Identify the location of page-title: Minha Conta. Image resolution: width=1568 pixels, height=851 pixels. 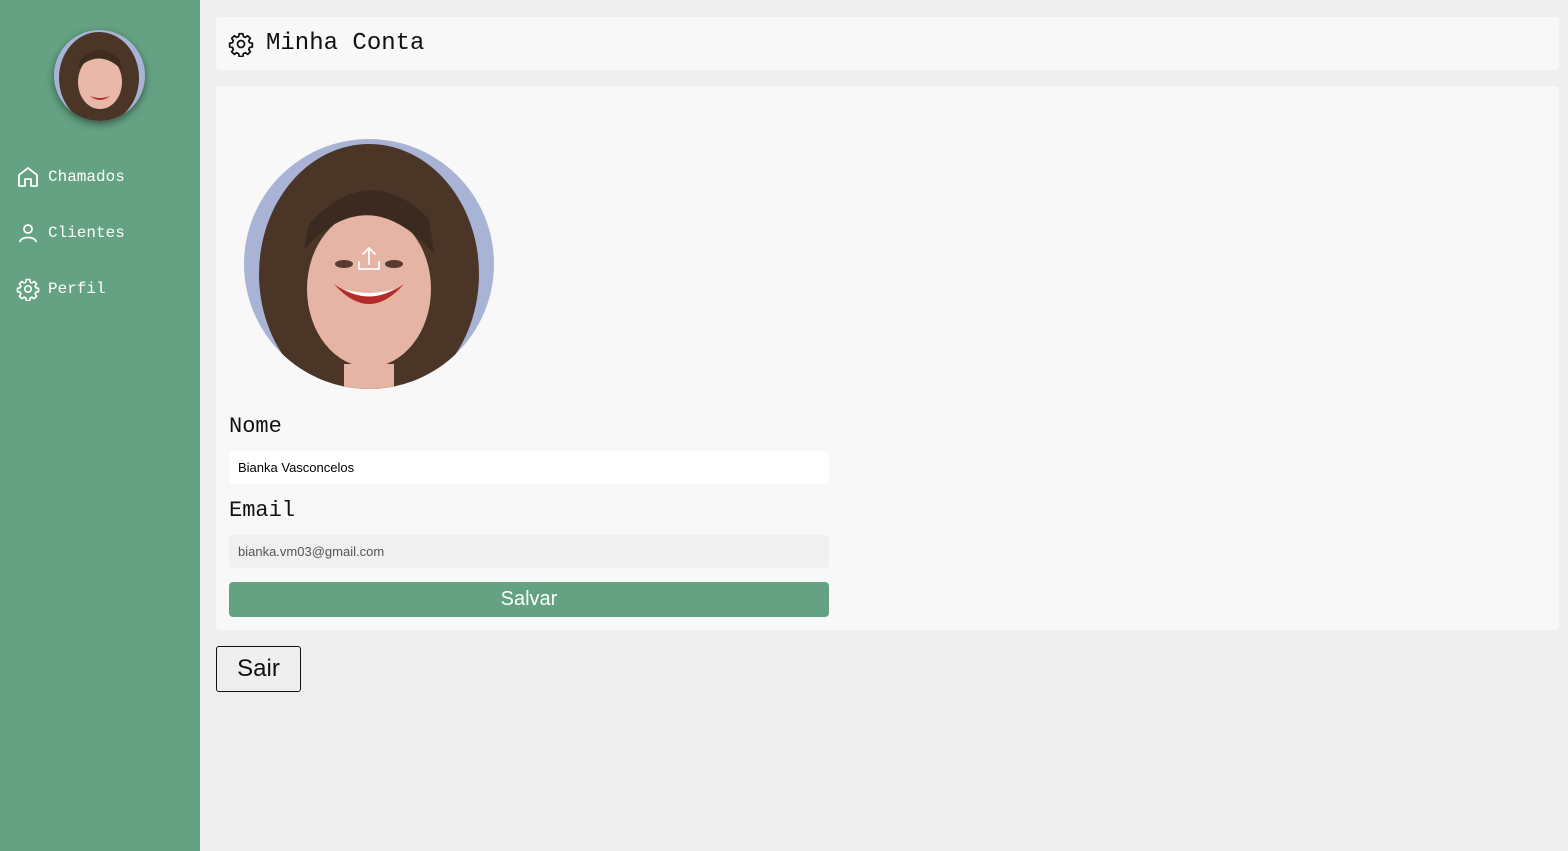
(345, 43).